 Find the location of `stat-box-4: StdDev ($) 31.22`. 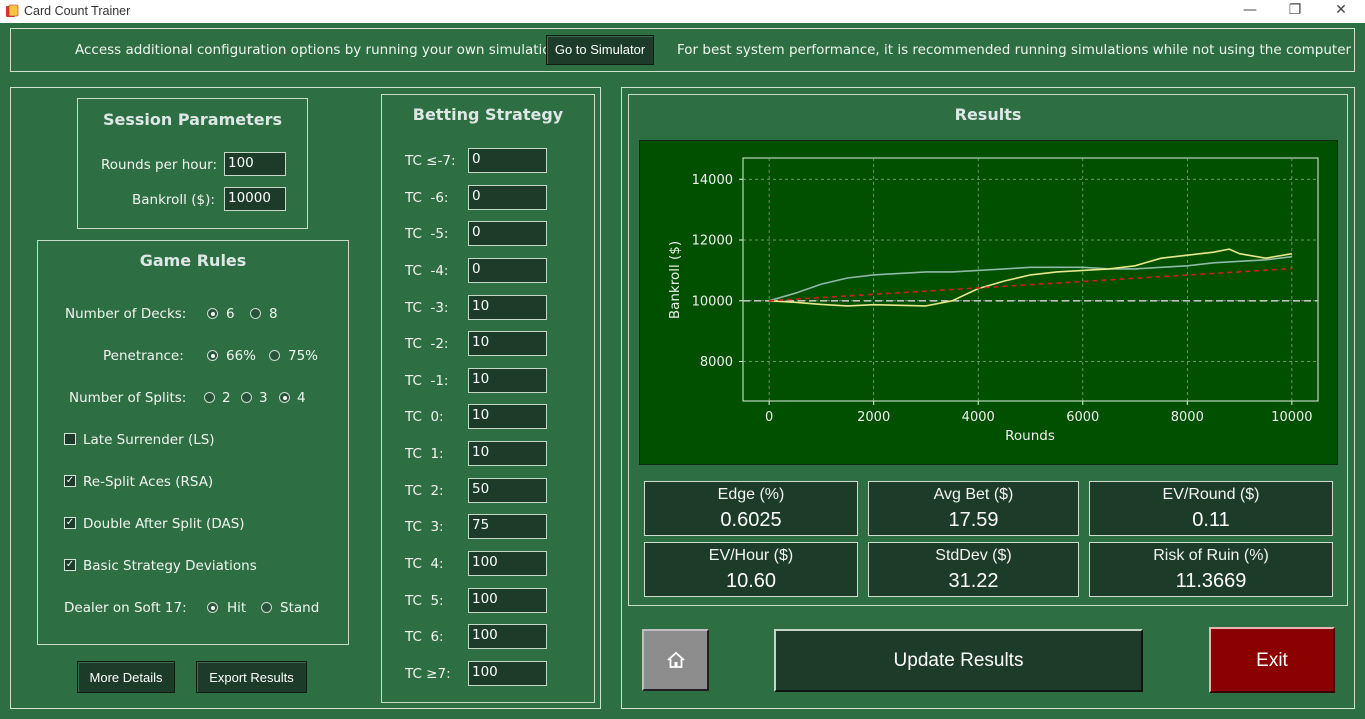

stat-box-4: StdDev ($) 31.22 is located at coordinates (973, 569).